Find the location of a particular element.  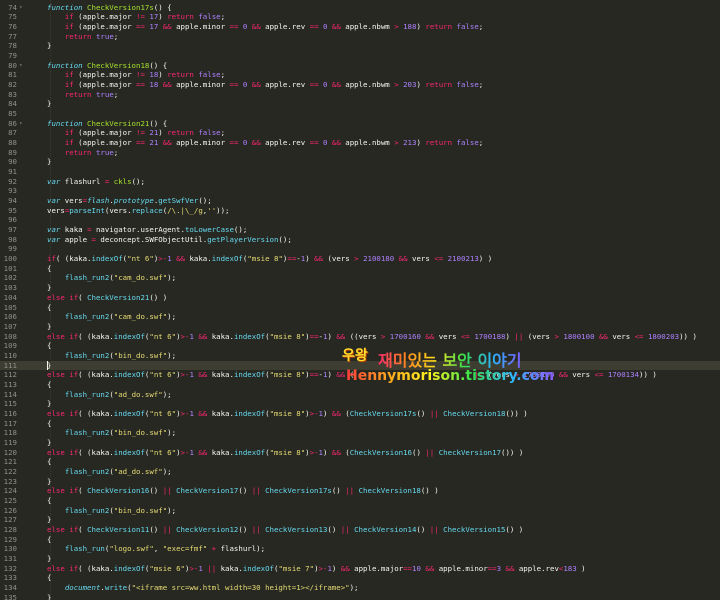

code-line: 78} is located at coordinates (360, 46).